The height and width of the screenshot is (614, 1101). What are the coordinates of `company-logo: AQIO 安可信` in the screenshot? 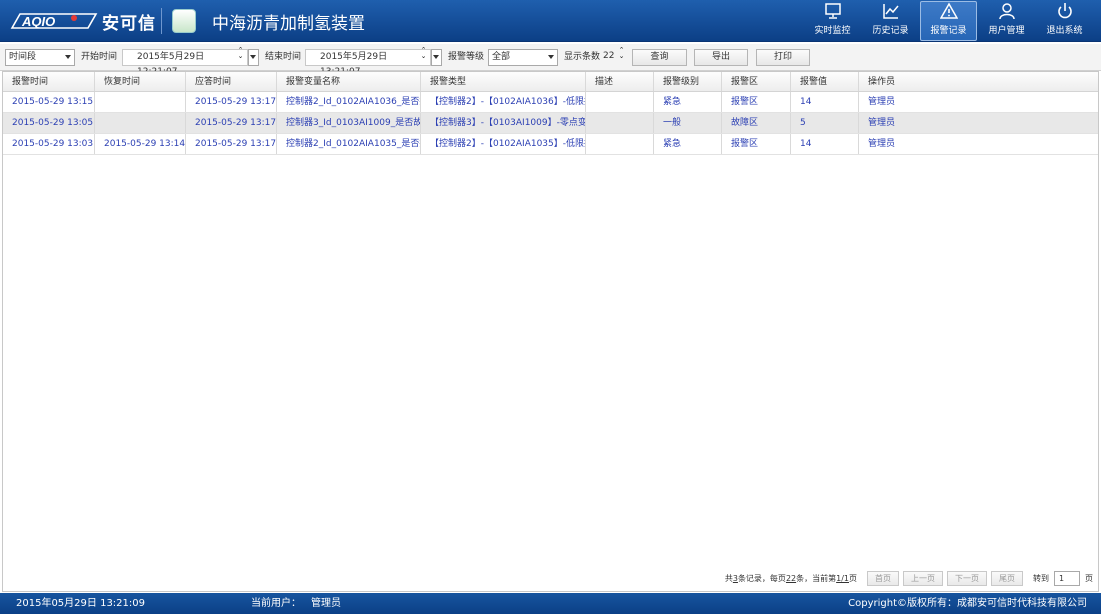 It's located at (82, 21).